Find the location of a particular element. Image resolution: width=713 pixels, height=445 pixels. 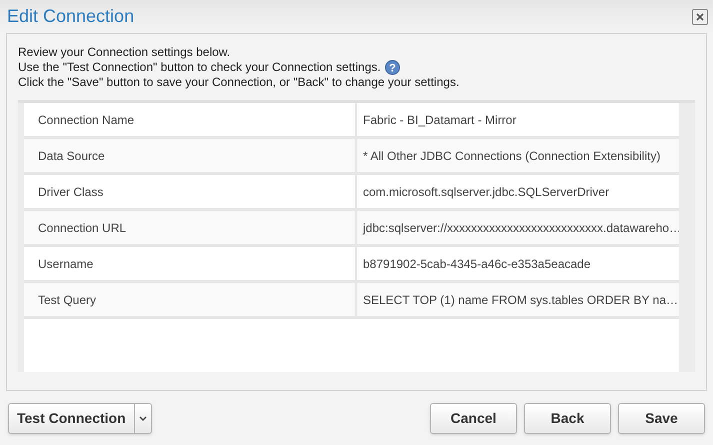

table-cell: Connection Name is located at coordinates (190, 119).